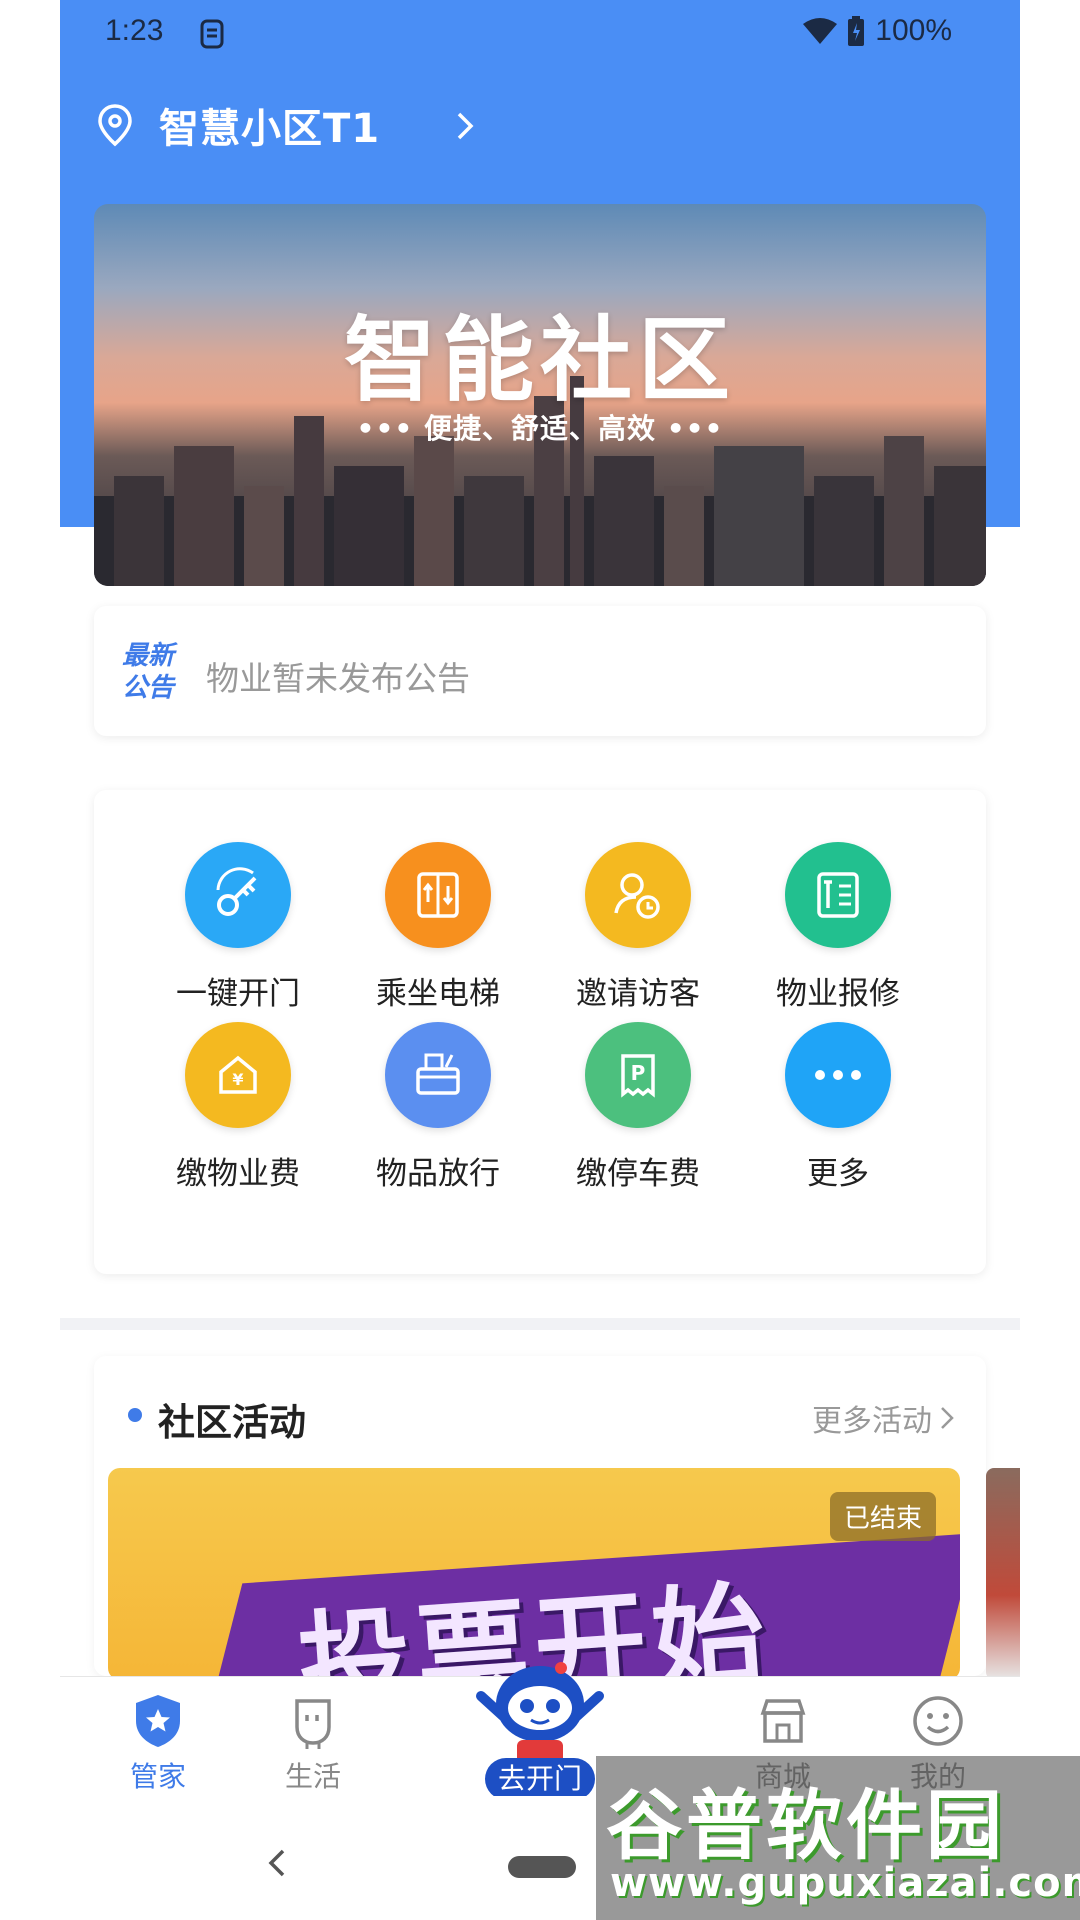 Image resolution: width=1080 pixels, height=1920 pixels. Describe the element at coordinates (540, 1779) in the screenshot. I see `open-door-label: 去开门` at that location.